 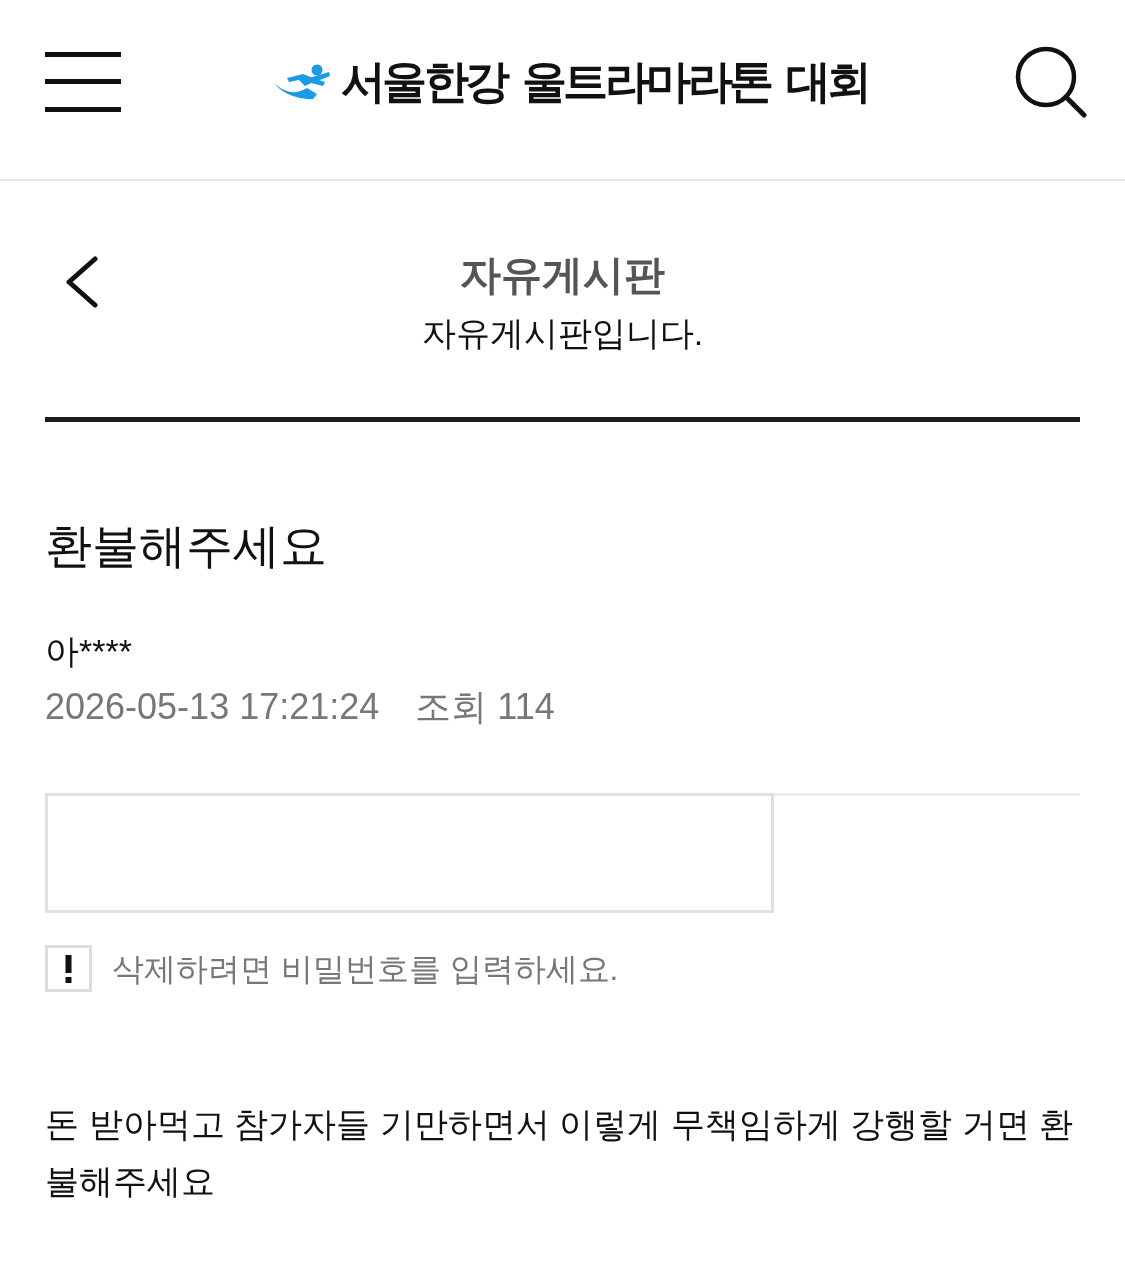 I want to click on search-icon, so click(x=1051, y=81).